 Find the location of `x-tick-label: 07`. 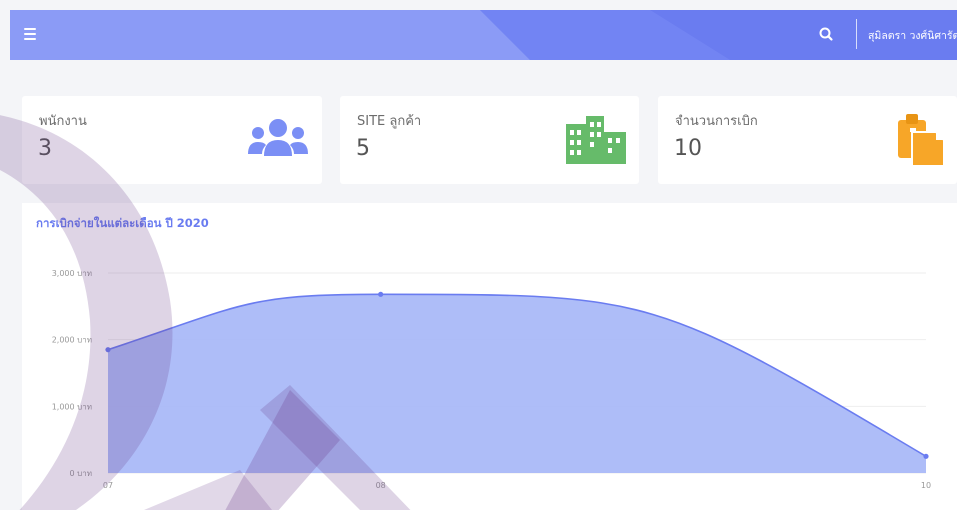

x-tick-label: 07 is located at coordinates (108, 485).